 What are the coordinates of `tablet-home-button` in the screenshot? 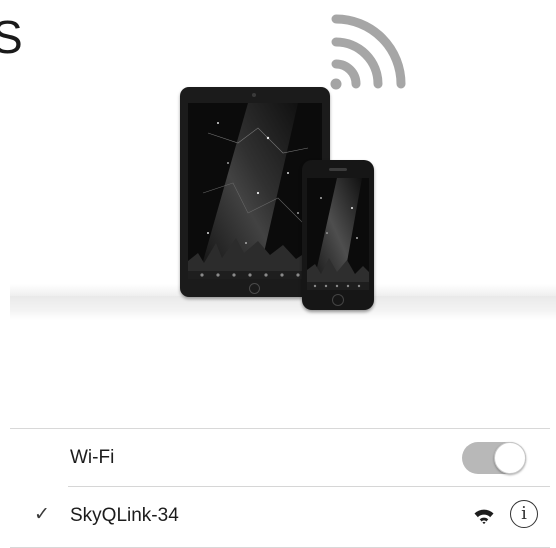 It's located at (254, 288).